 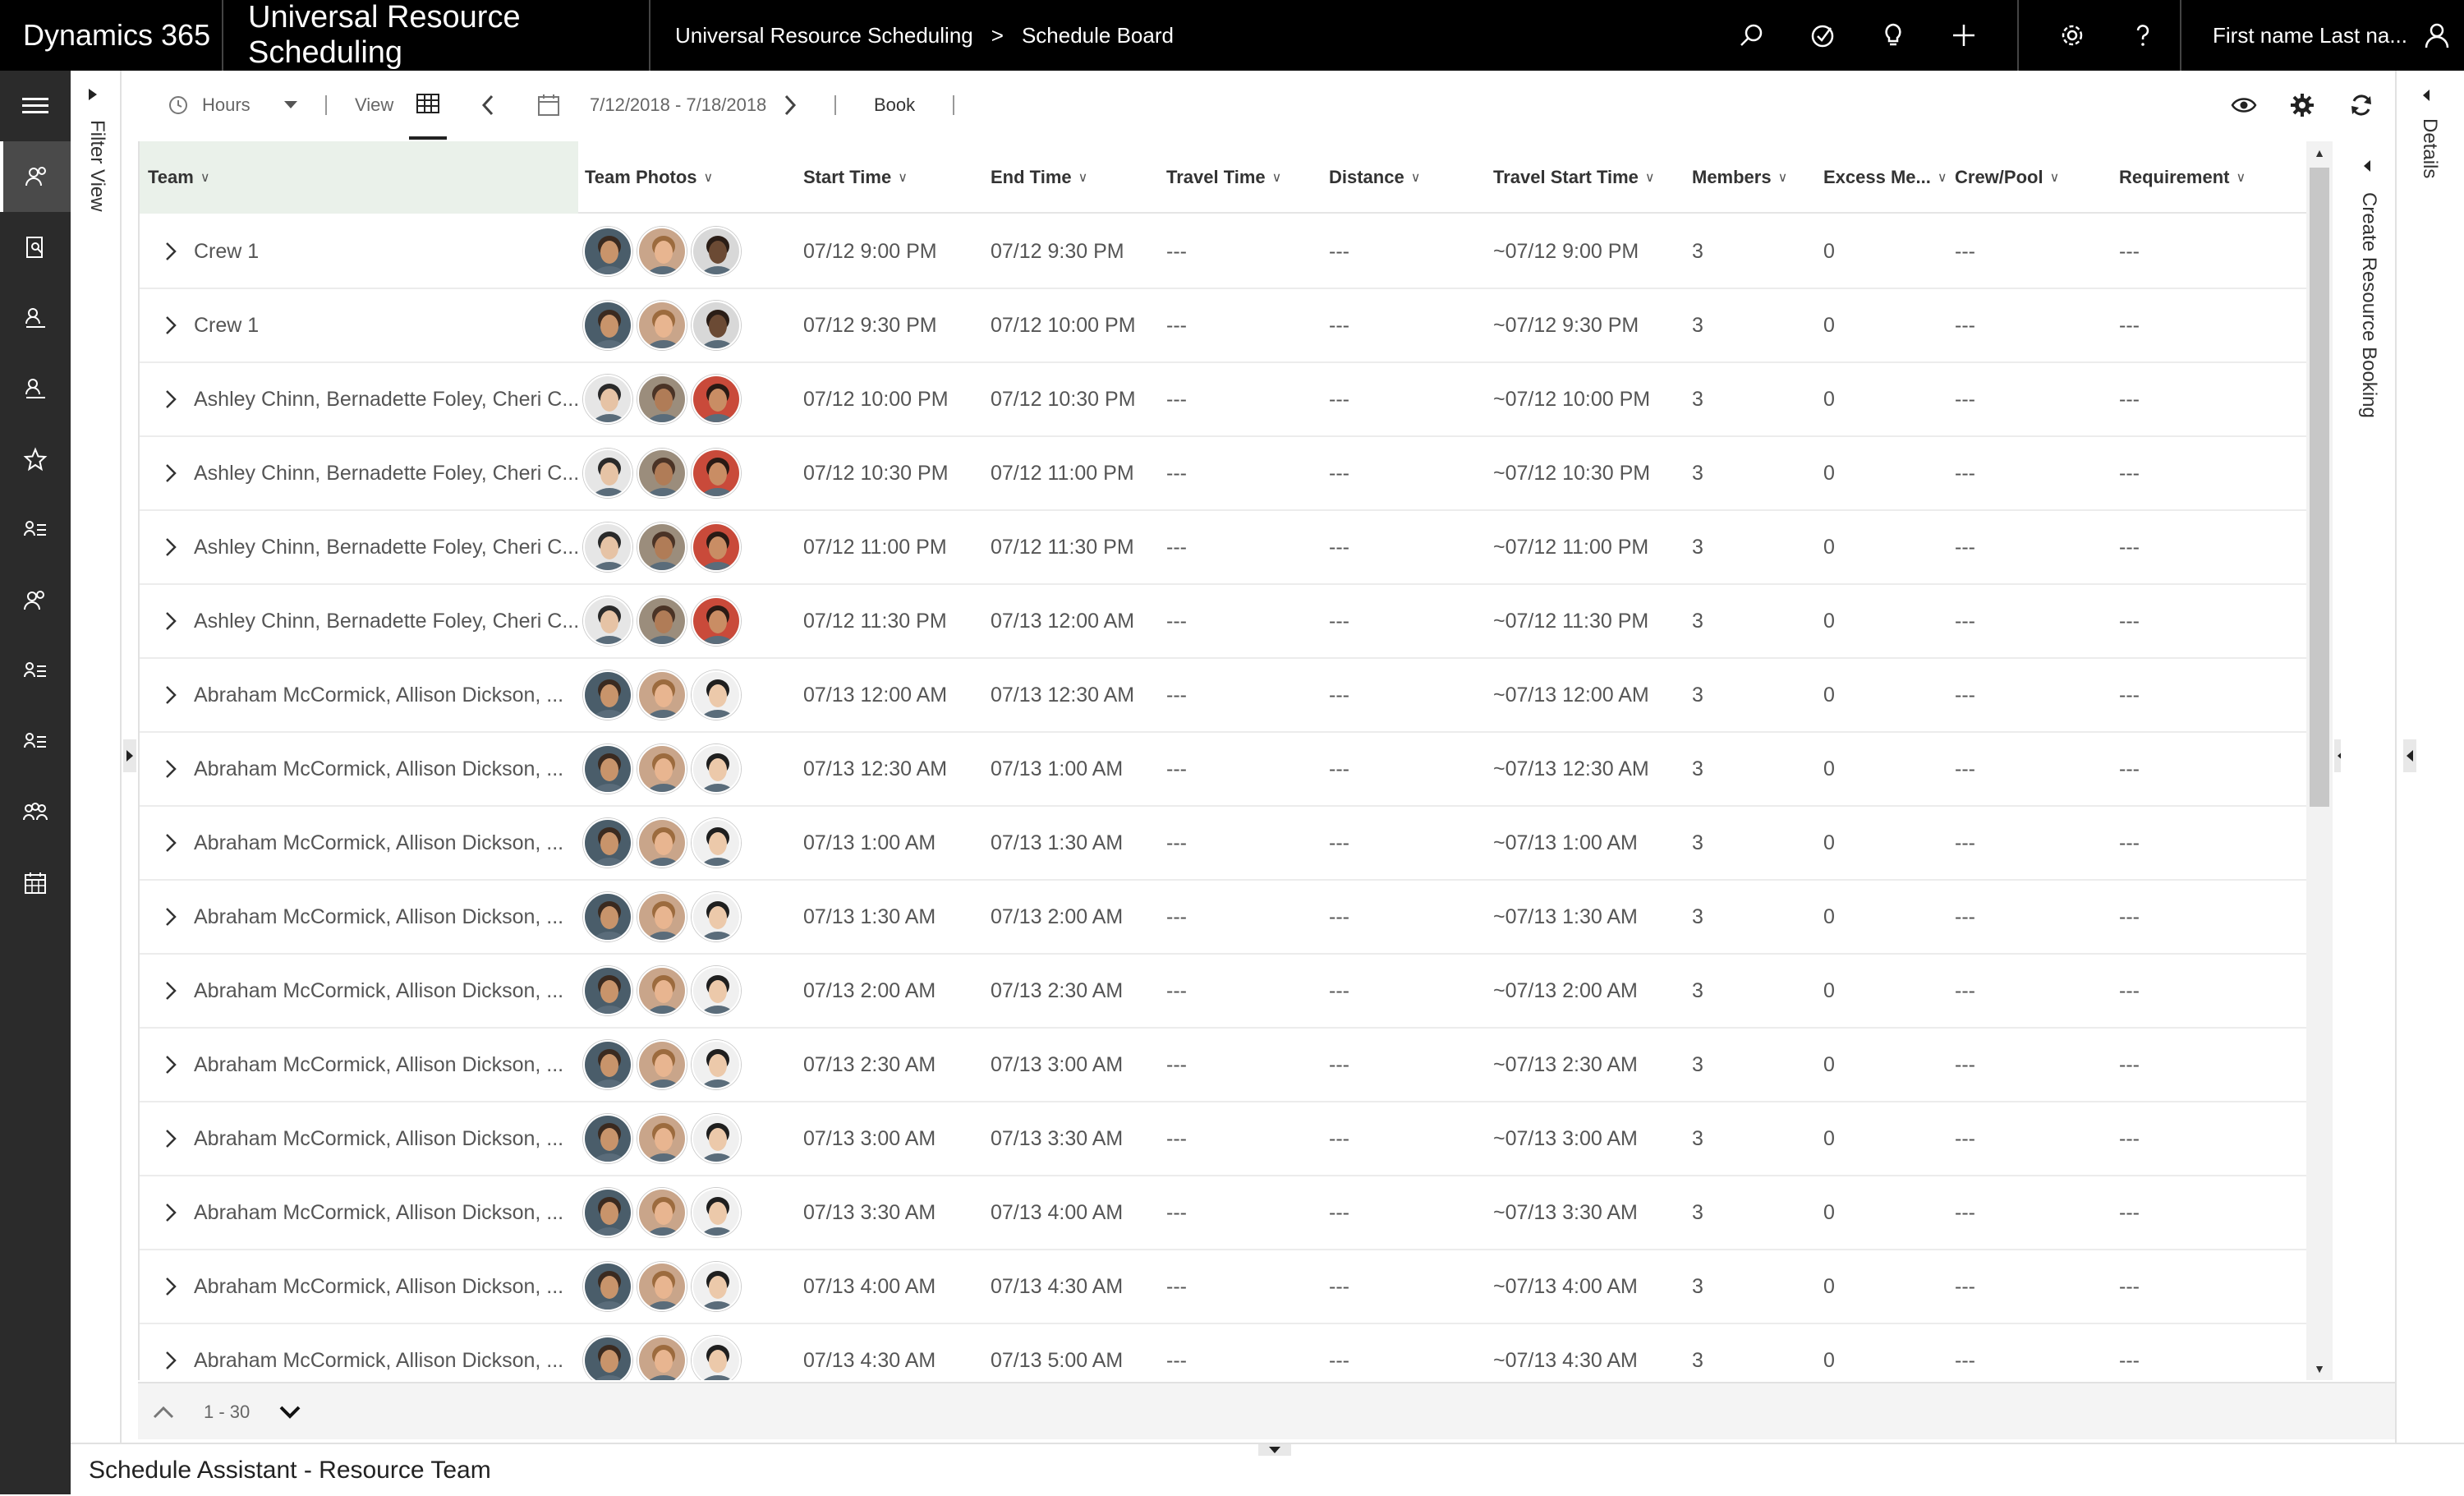 What do you see at coordinates (487, 106) in the screenshot?
I see `previous-range-button` at bounding box center [487, 106].